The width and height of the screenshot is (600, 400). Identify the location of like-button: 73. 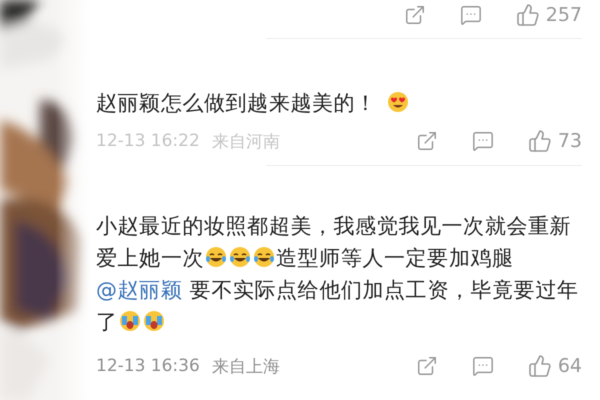
(555, 141).